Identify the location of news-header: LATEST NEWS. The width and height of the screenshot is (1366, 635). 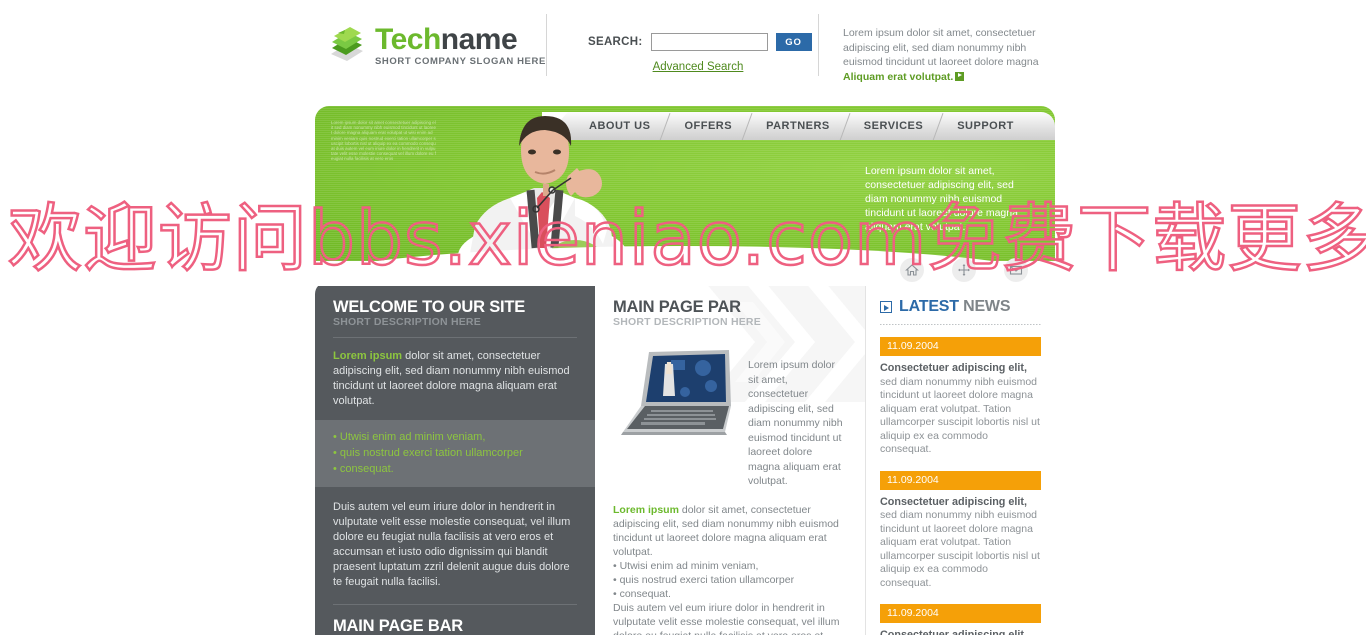
(960, 307).